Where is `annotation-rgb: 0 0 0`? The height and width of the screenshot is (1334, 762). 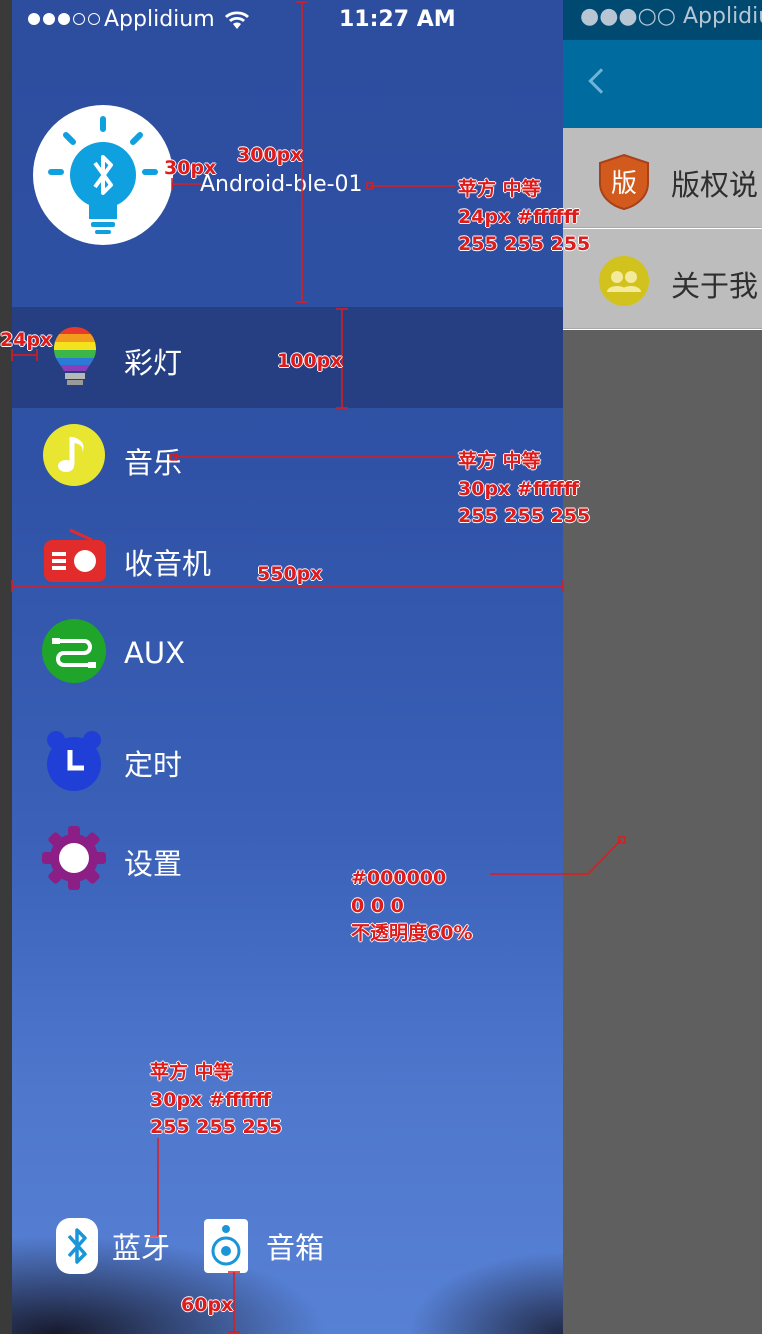
annotation-rgb: 0 0 0 is located at coordinates (377, 905).